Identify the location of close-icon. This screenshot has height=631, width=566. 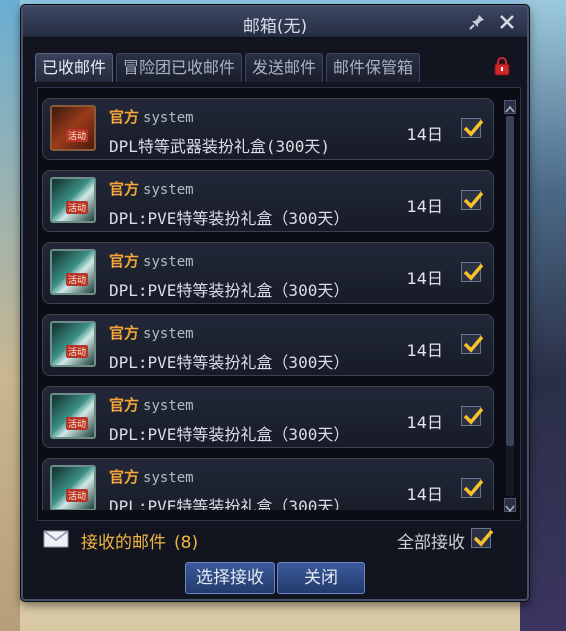
(507, 22).